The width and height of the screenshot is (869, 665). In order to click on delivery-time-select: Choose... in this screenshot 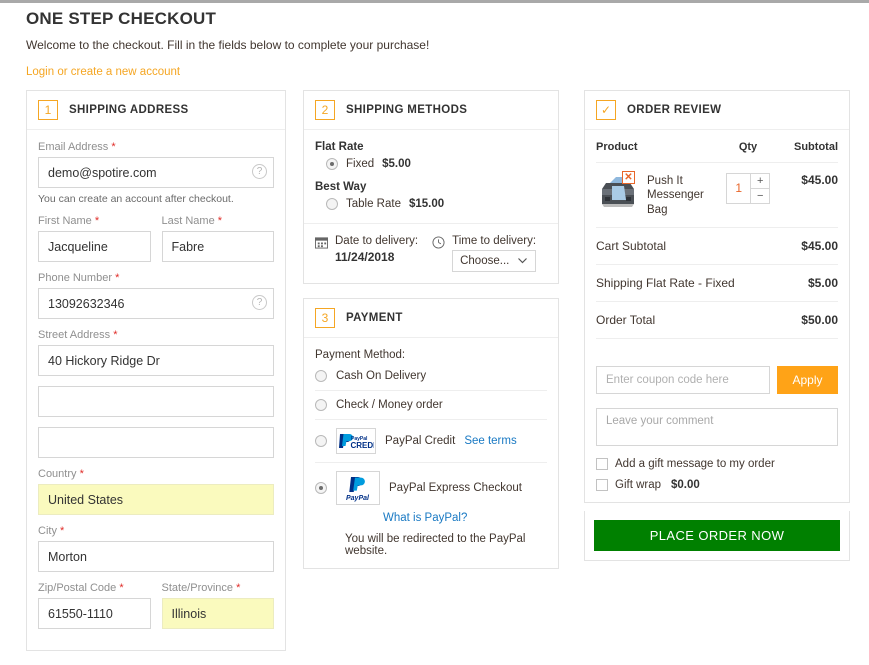, I will do `click(494, 261)`.